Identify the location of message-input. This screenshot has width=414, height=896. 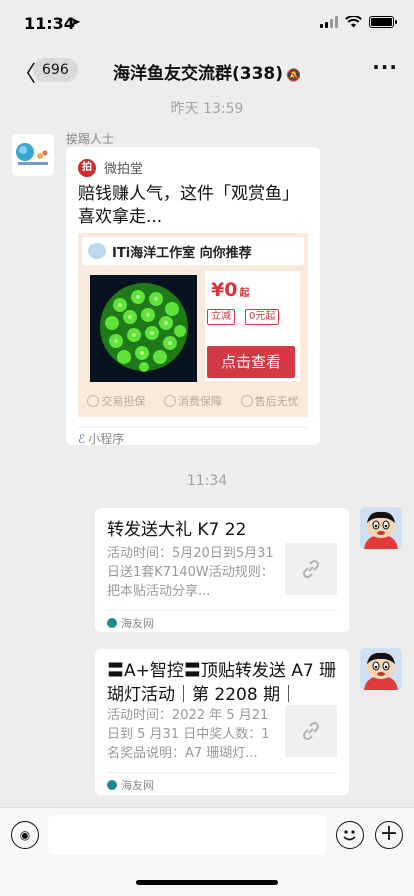
(187, 835).